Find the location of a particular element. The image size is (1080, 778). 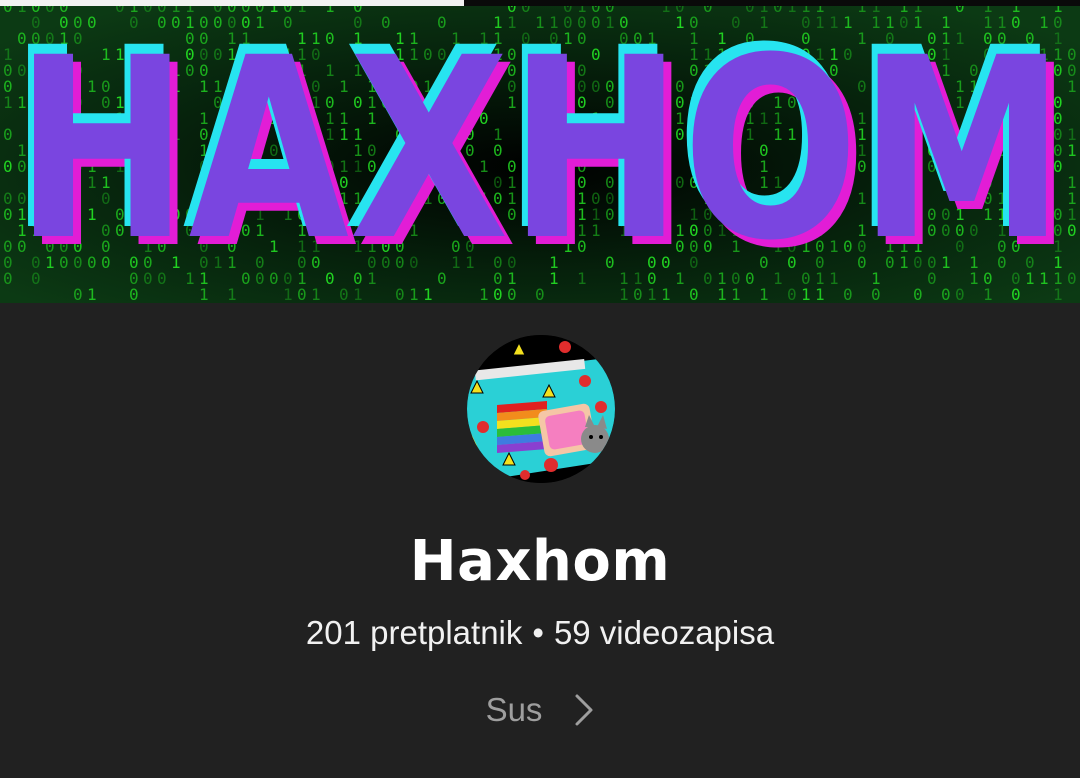

matrix-glyph: 1 is located at coordinates (8, 302).